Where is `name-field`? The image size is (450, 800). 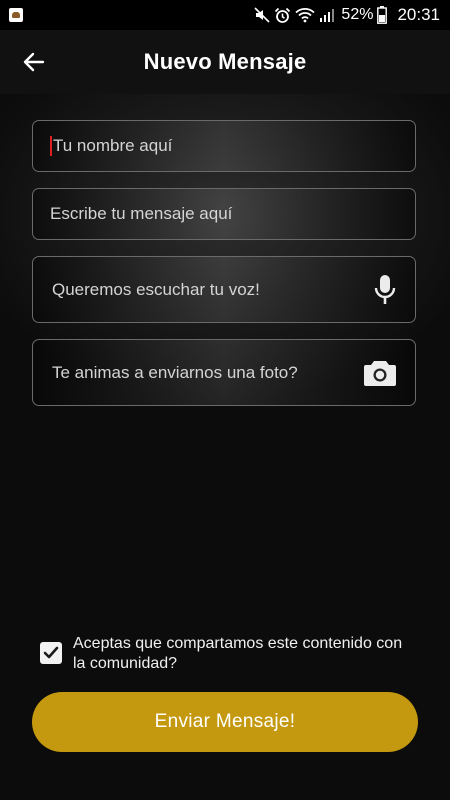
name-field is located at coordinates (224, 146).